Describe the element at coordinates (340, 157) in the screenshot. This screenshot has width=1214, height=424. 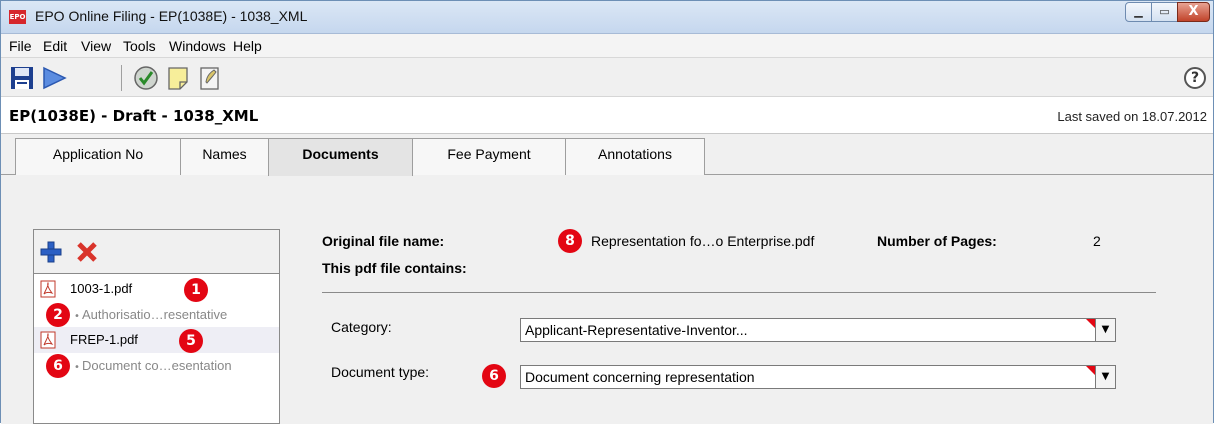
I see `tab-documents: Documents` at that location.